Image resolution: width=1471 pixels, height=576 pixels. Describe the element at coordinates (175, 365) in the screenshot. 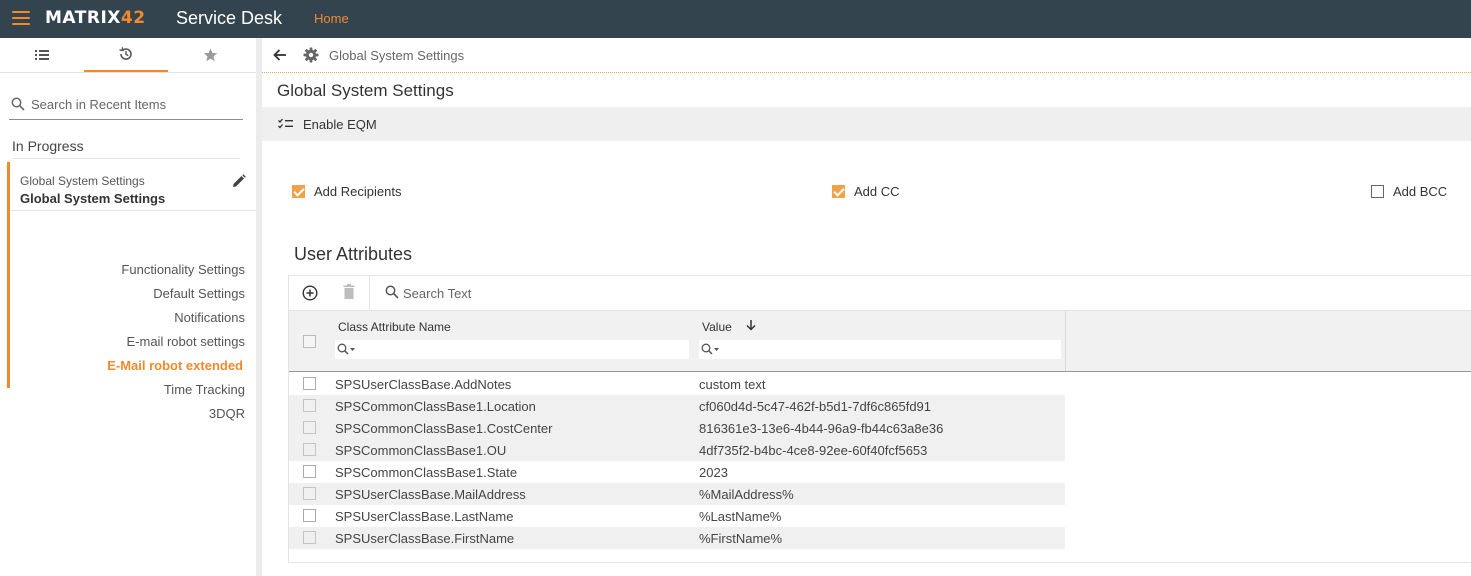

I see `sidebar-link-email-robot-extended: E-Mail robot extended` at that location.